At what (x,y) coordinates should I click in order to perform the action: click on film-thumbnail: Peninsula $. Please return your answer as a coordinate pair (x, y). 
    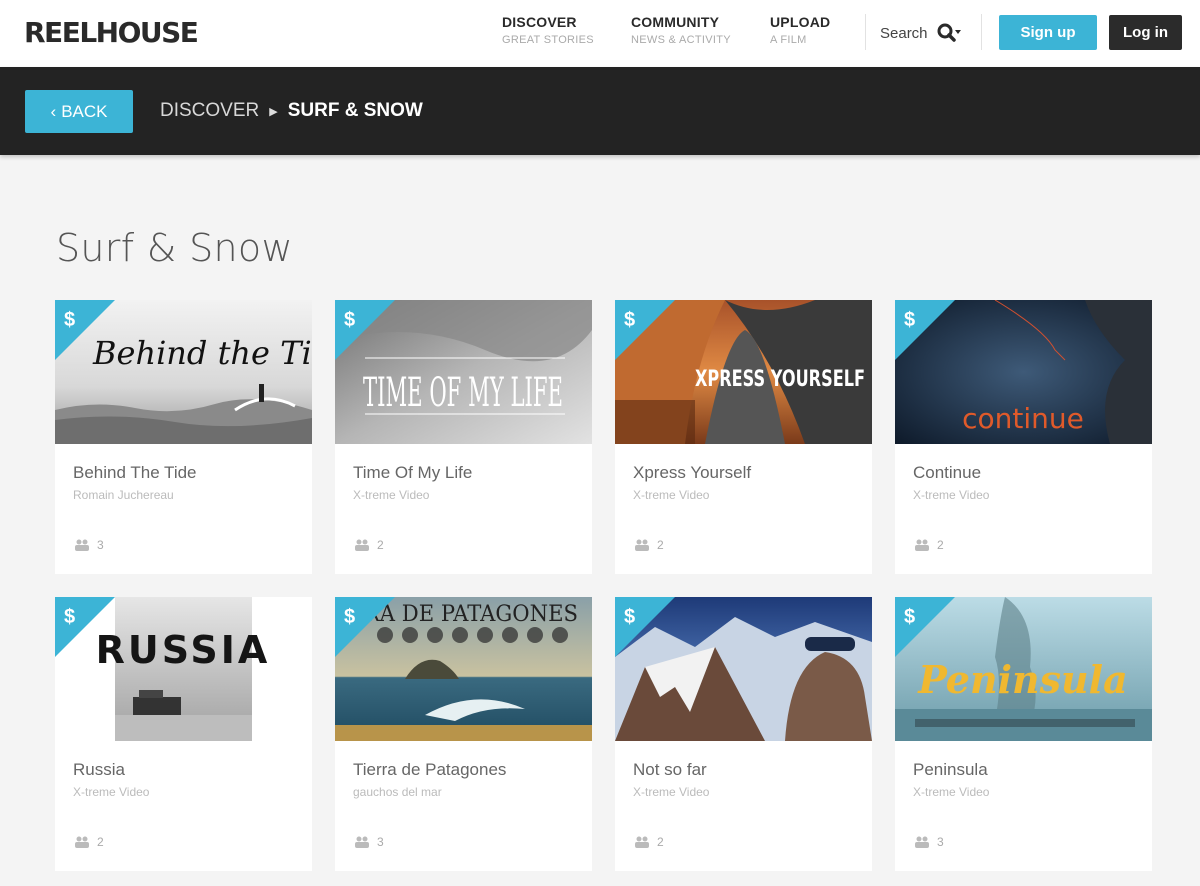
    Looking at the image, I should click on (1023, 669).